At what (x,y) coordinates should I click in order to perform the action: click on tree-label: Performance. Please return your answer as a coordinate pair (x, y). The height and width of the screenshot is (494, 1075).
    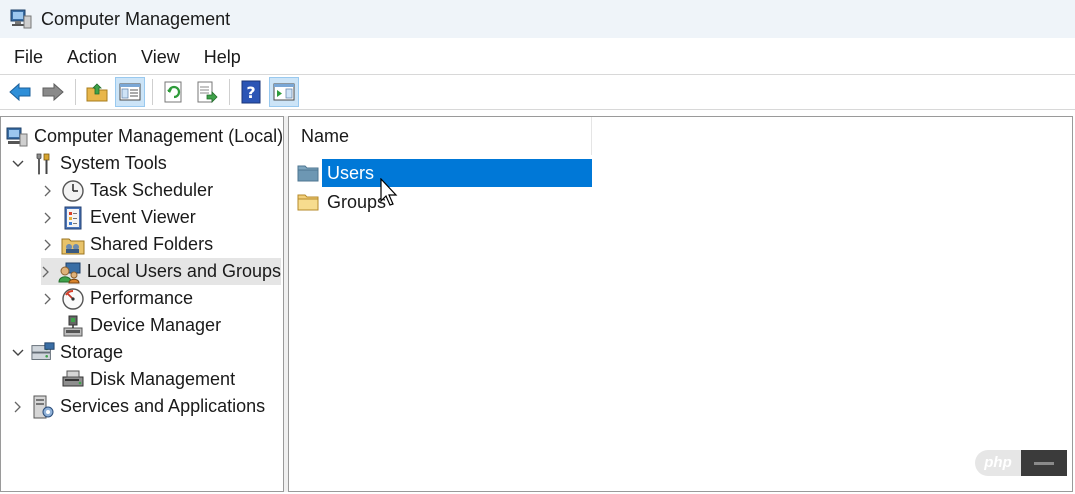
    Looking at the image, I should click on (142, 298).